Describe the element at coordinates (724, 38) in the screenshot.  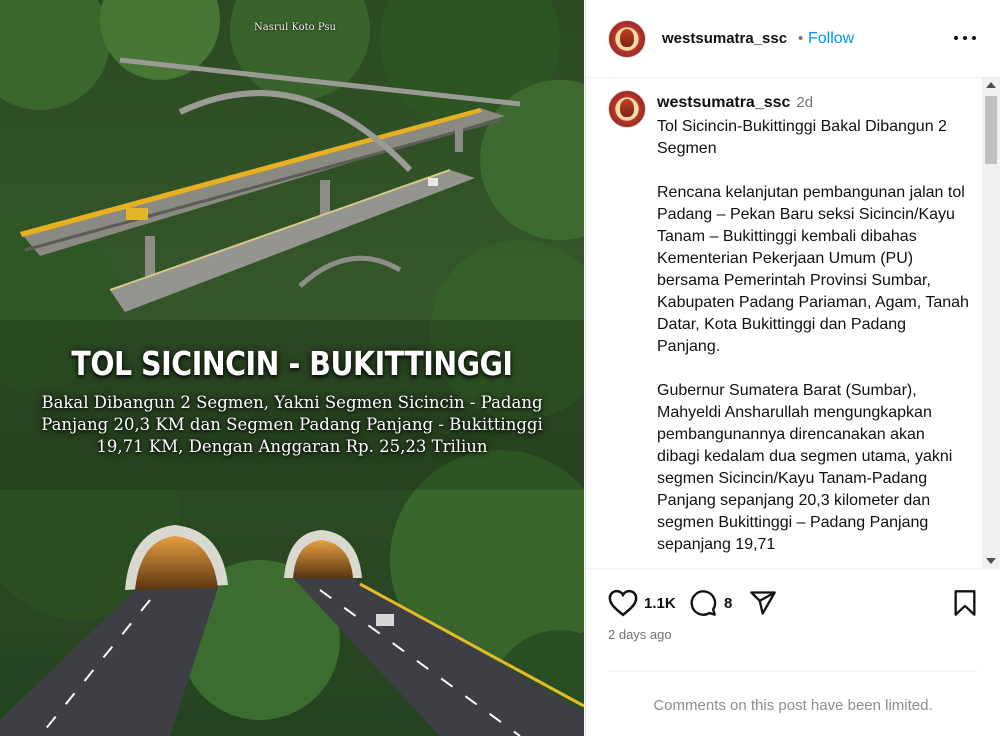
I see `header-username: westsumatra_ssc` at that location.